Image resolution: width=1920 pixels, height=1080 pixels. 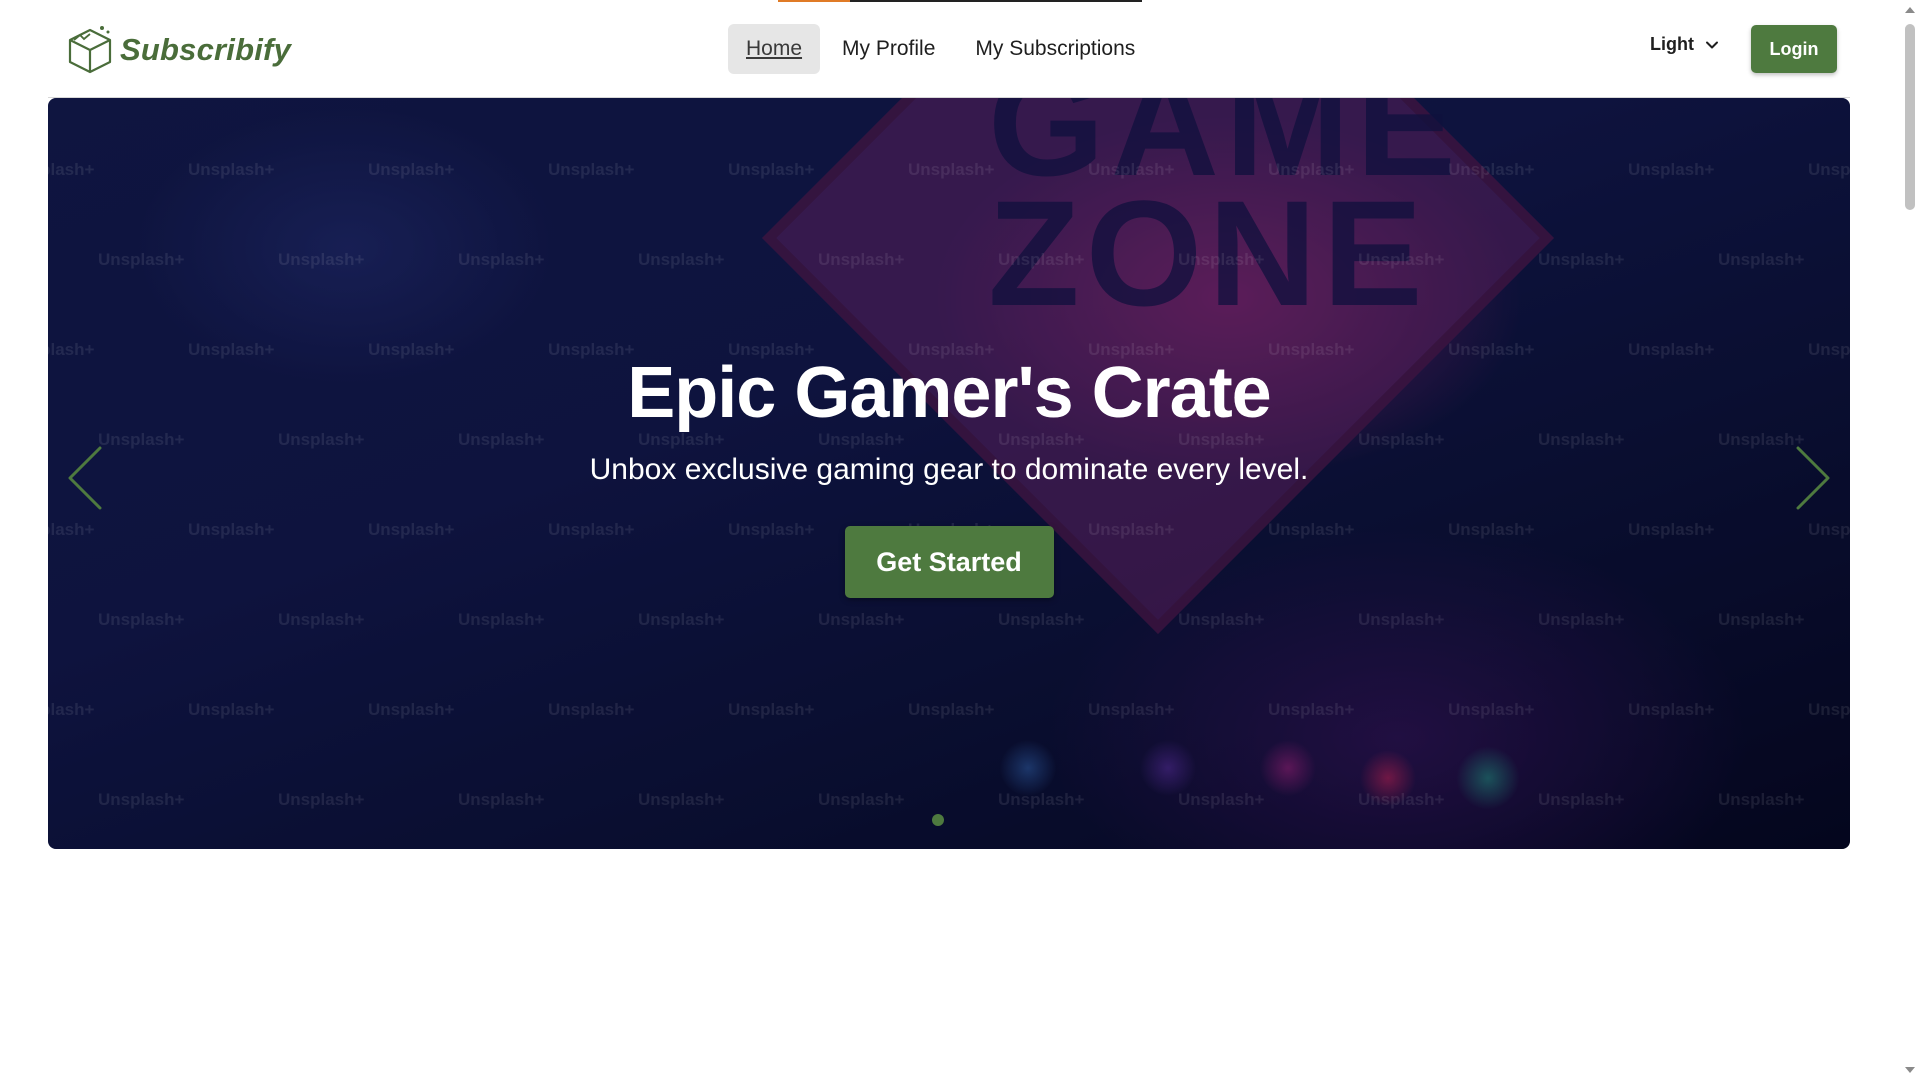 I want to click on nav-link-my-subscriptions: My Subscriptions, so click(x=1055, y=49).